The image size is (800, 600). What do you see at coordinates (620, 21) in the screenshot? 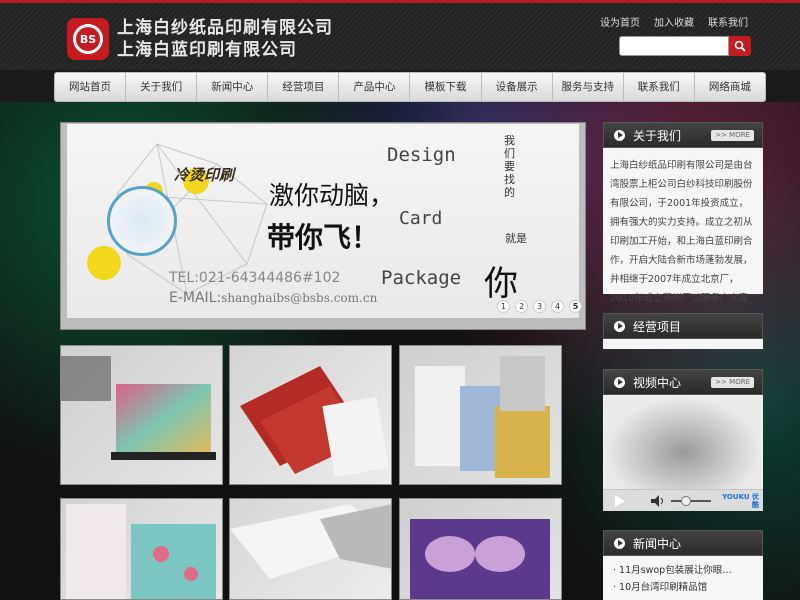
I see `set-homepage-link: 设为首页` at bounding box center [620, 21].